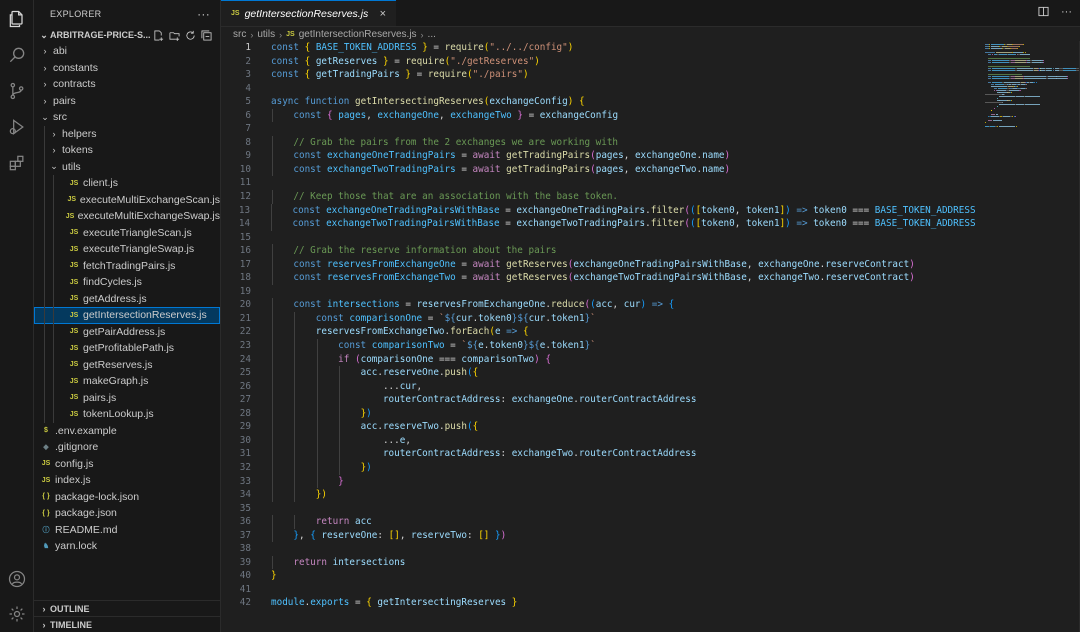 This screenshot has height=632, width=1080. What do you see at coordinates (127, 51) in the screenshot?
I see `folder-item: › abi` at bounding box center [127, 51].